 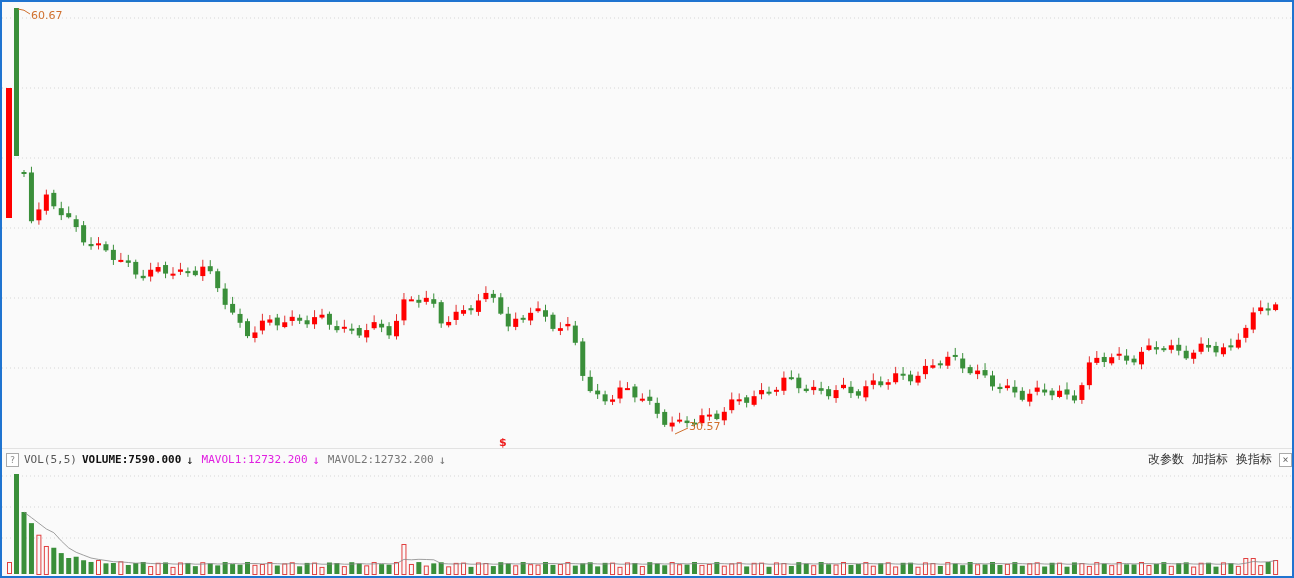 I want to click on low-price-label: 30.57, so click(x=705, y=426).